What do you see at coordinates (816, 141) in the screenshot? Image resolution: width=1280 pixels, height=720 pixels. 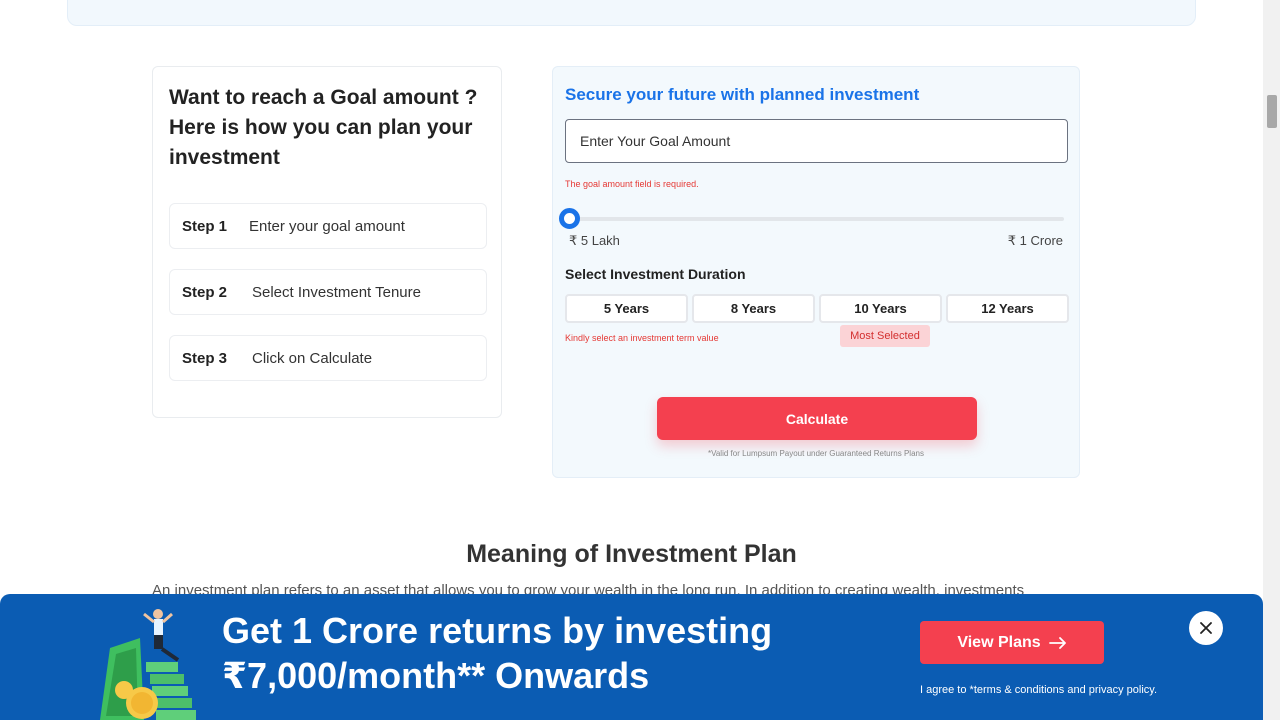 I see `goal-amount-input` at bounding box center [816, 141].